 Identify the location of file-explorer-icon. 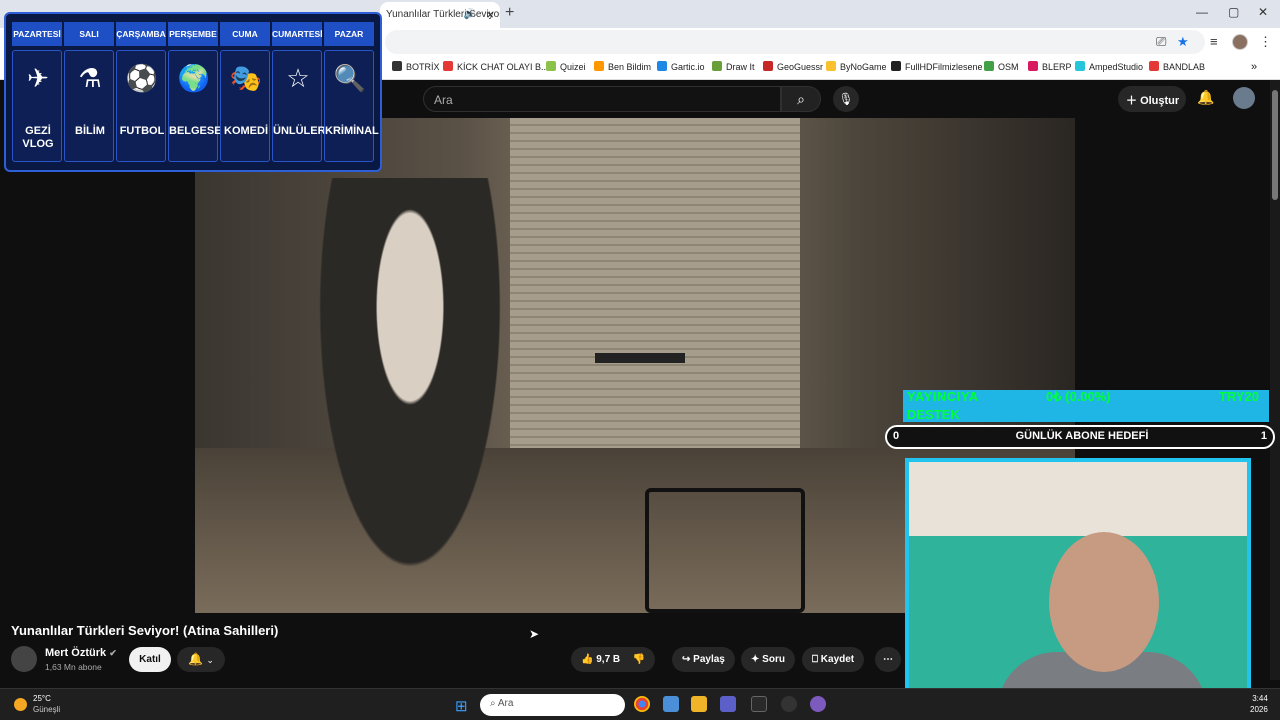
(699, 704).